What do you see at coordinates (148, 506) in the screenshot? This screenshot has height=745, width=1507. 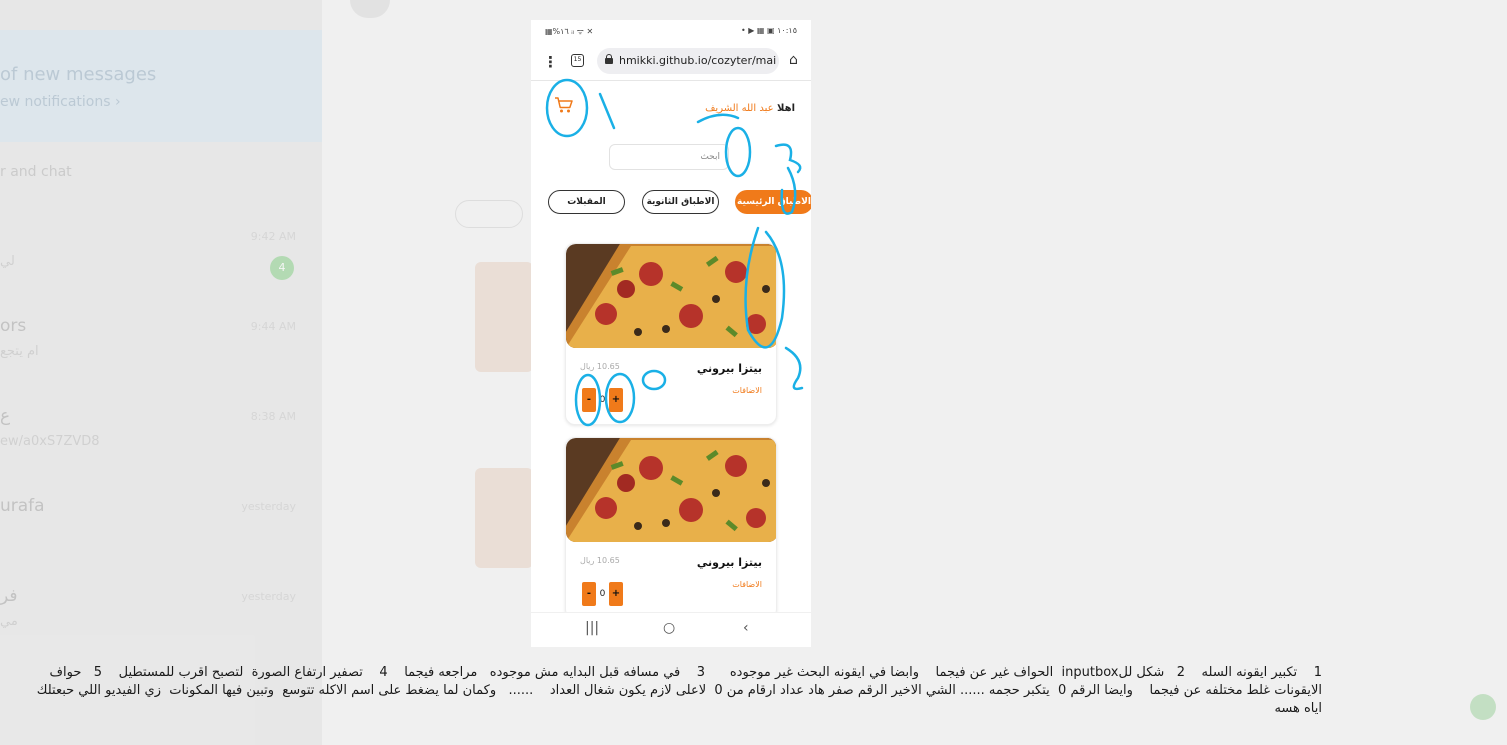 I see `background-chat-row: urafa yesterday` at bounding box center [148, 506].